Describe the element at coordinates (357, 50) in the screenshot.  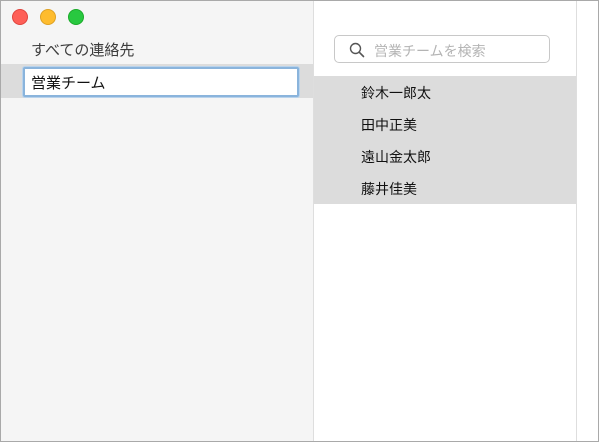
I see `search-icon` at that location.